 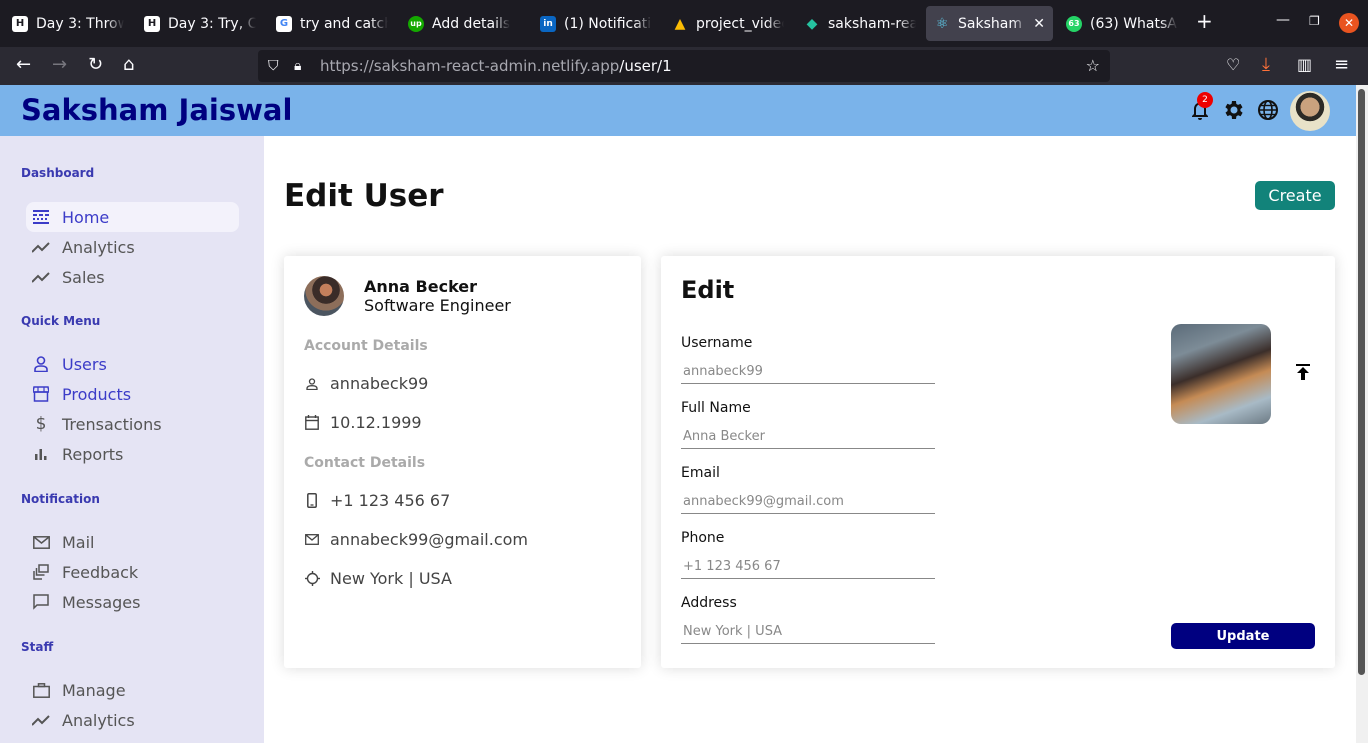 I want to click on sidebar-item-home: Home, so click(x=132, y=217).